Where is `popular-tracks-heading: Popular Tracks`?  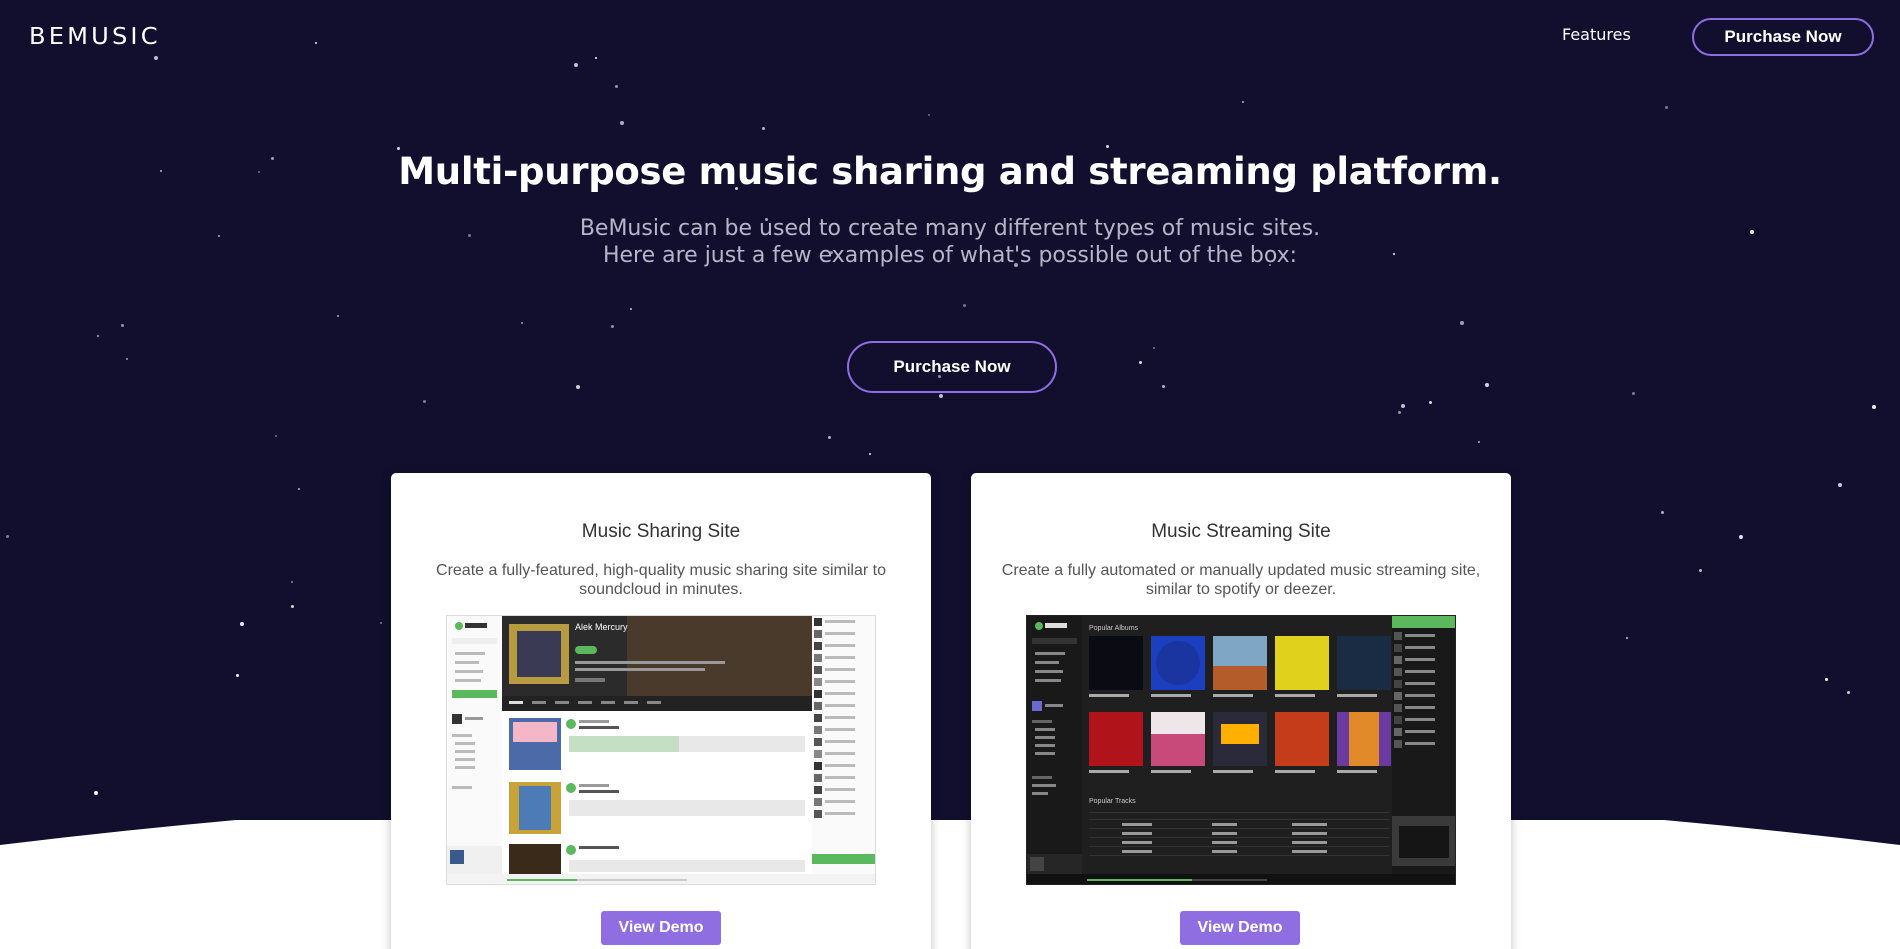
popular-tracks-heading: Popular Tracks is located at coordinates (1112, 801).